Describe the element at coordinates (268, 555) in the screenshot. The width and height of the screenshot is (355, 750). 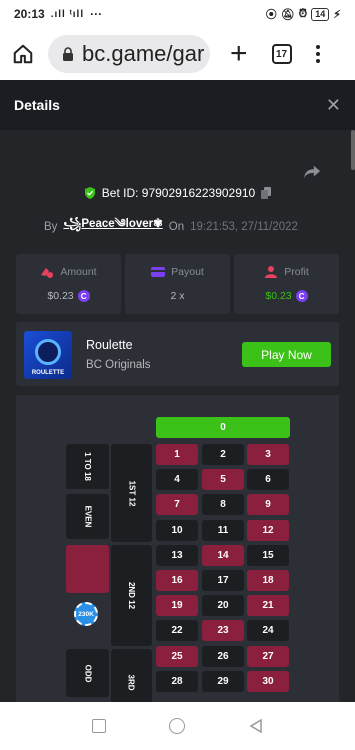
I see `cell-15: 15` at that location.